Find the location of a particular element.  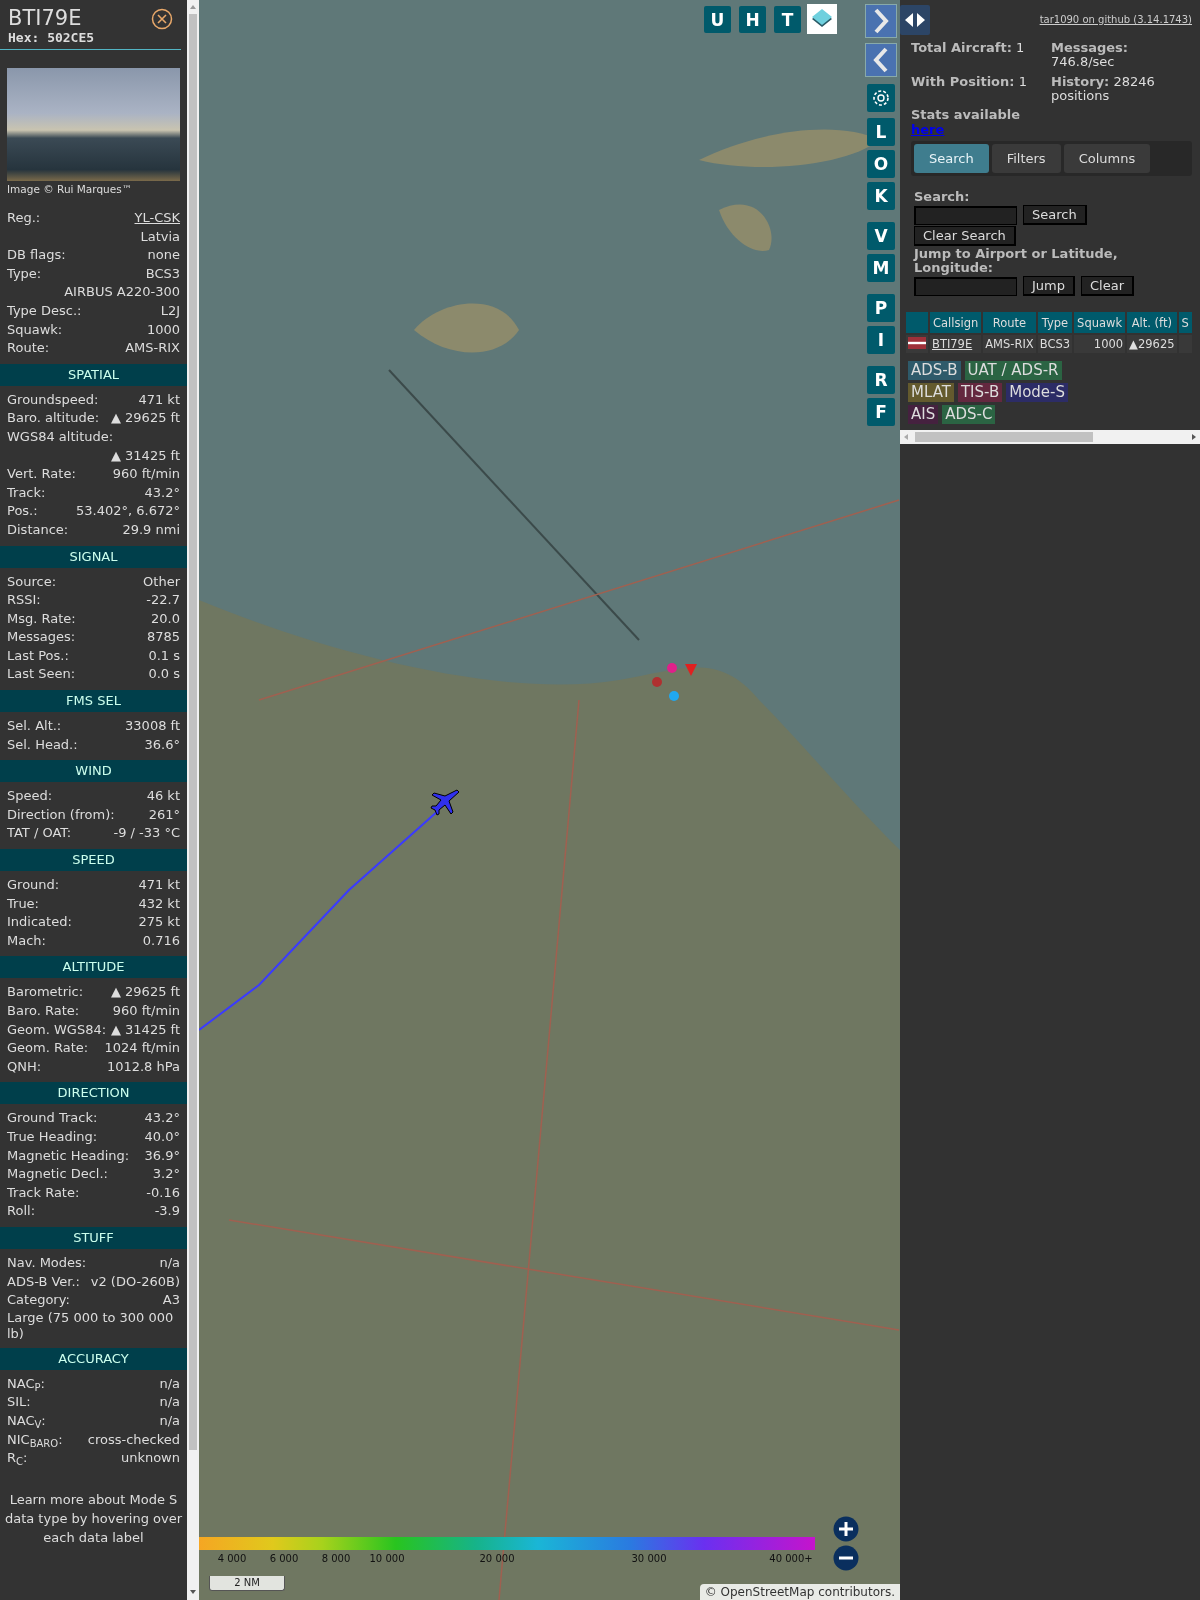

section-header: DIRECTION is located at coordinates (93, 1093).